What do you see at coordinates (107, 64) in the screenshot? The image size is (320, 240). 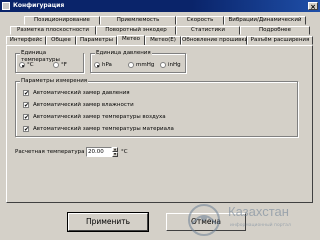 I see `radio-hpa-label: hPa` at bounding box center [107, 64].